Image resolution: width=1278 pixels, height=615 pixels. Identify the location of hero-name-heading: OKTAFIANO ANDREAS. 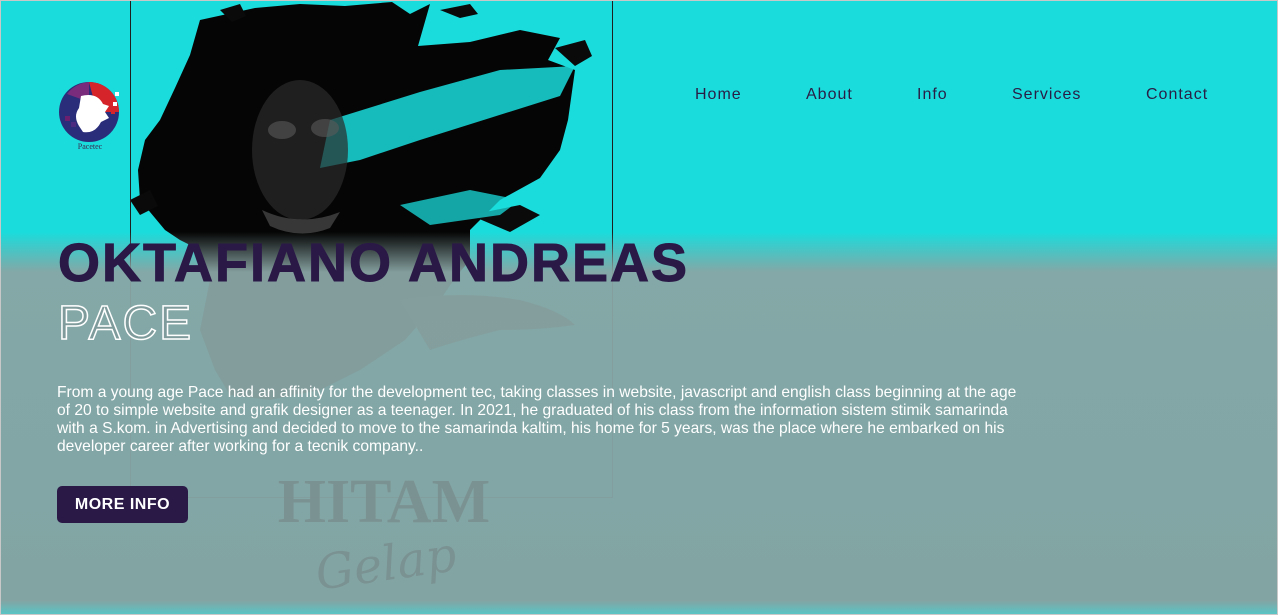
(373, 263).